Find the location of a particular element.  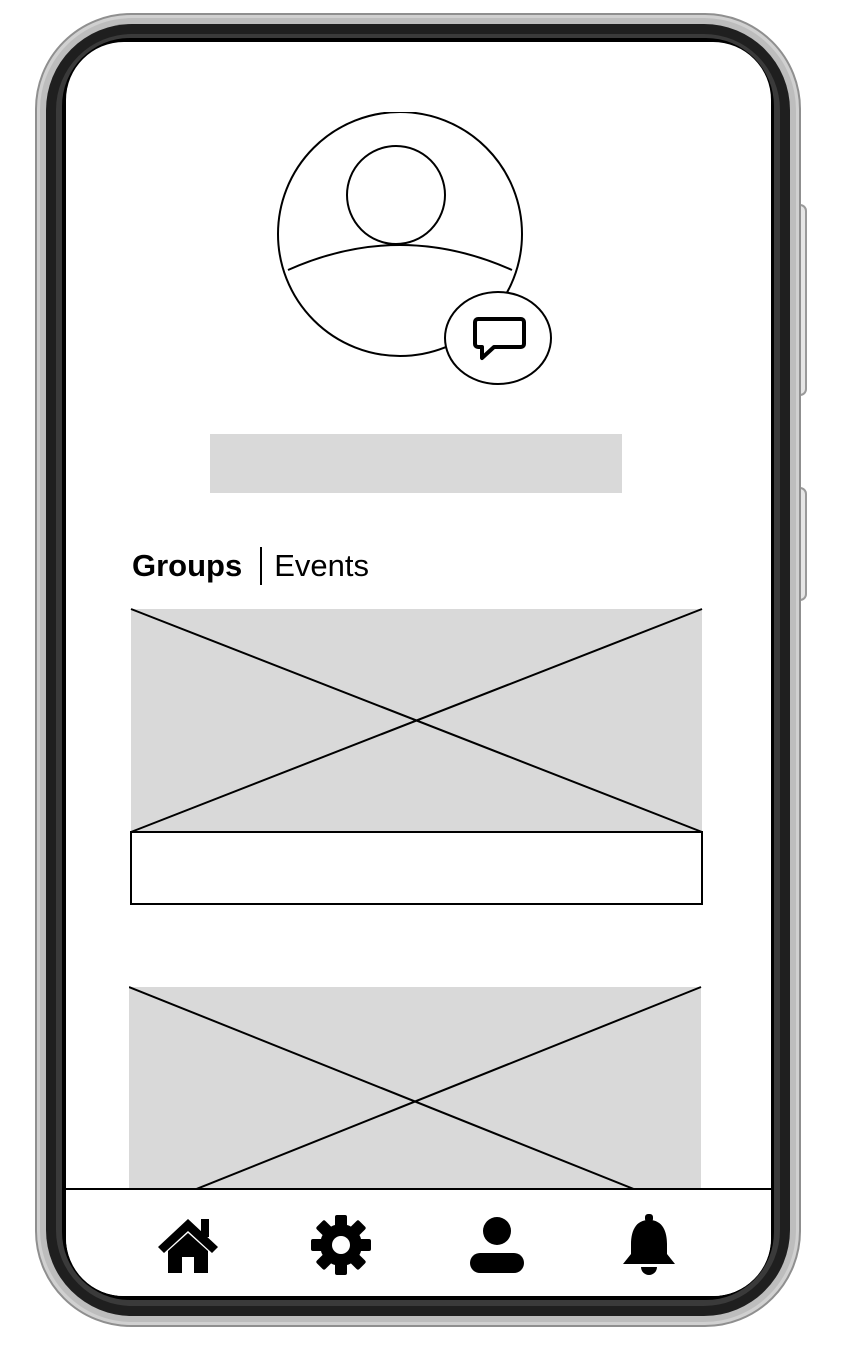

profile-avatar is located at coordinates (416, 257).